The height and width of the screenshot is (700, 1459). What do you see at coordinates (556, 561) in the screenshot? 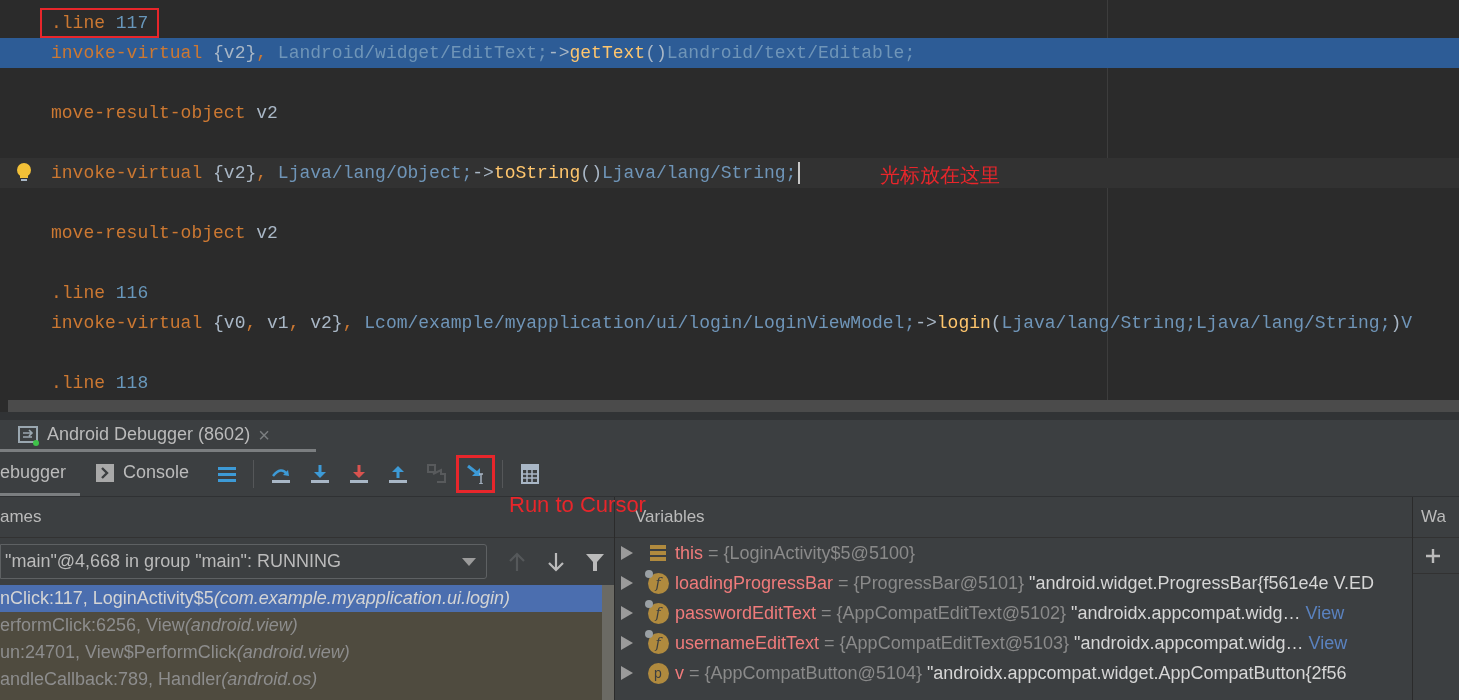
I see `down-arrow-icon` at bounding box center [556, 561].